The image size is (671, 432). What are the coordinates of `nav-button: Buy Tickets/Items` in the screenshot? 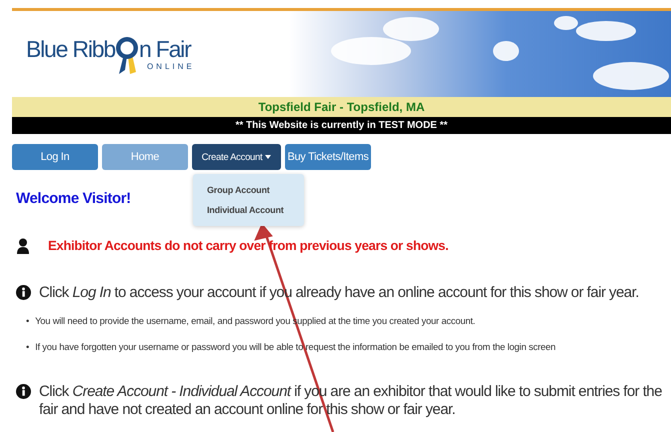 It's located at (328, 157).